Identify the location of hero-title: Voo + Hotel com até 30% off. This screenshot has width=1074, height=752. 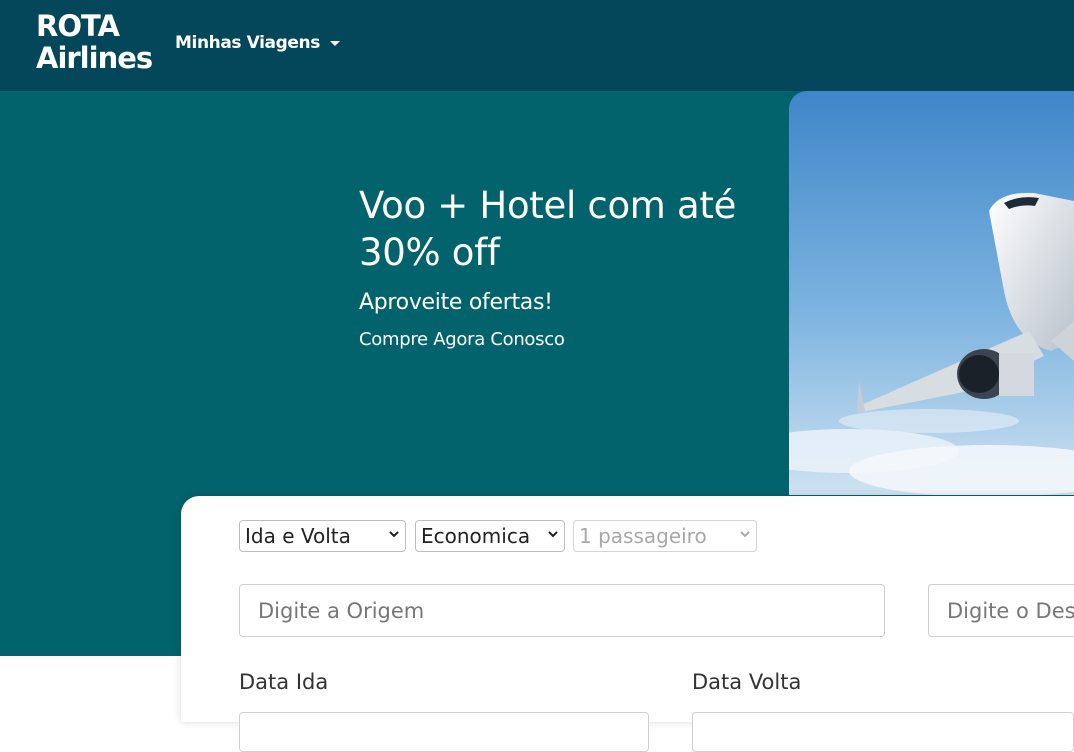
(548, 229).